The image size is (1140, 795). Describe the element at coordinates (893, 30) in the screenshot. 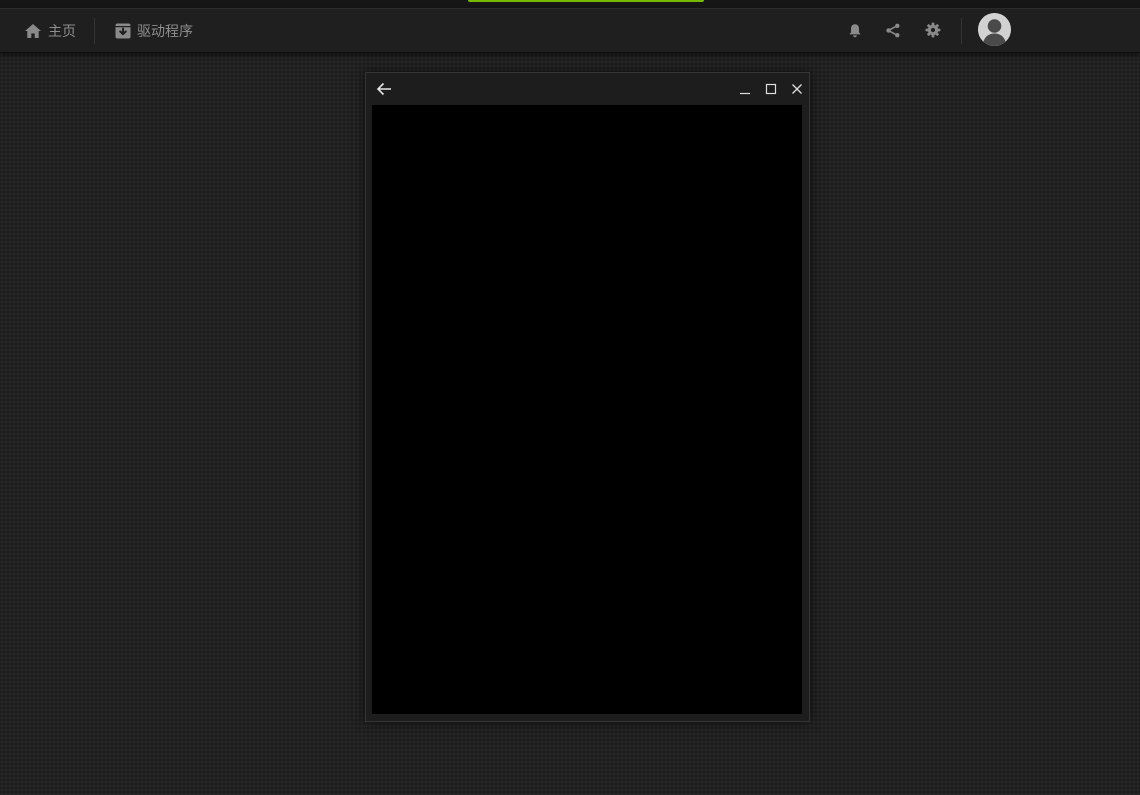

I see `share-icon` at that location.